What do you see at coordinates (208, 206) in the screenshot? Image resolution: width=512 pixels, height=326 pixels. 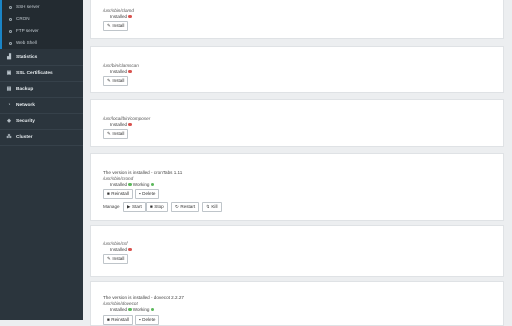 I see `bolt-icon: ↯` at bounding box center [208, 206].